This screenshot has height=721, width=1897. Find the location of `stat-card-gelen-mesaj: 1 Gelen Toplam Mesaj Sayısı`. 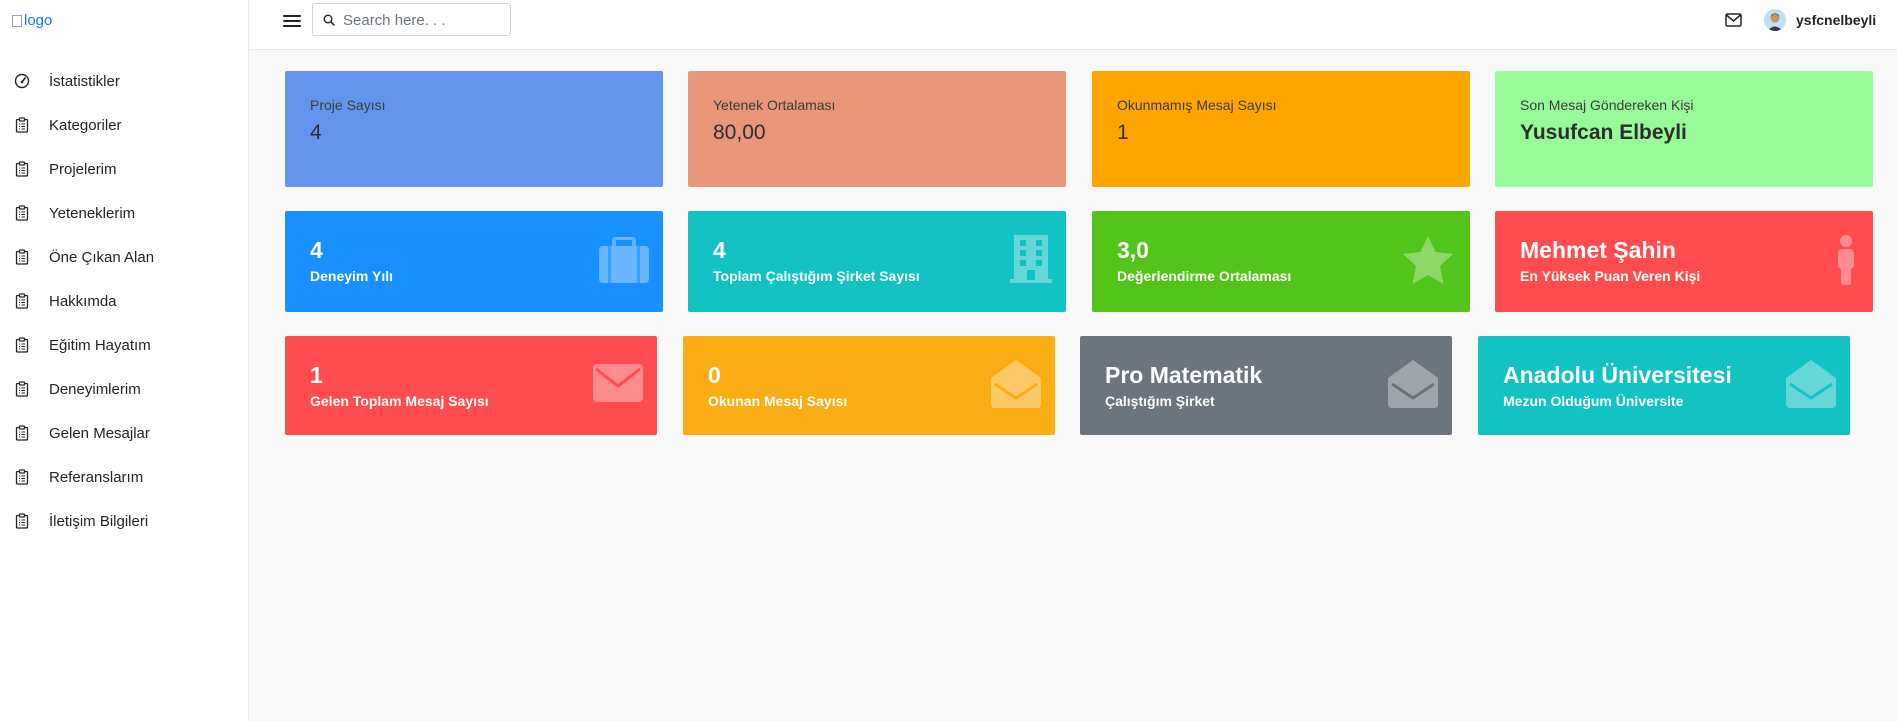

stat-card-gelen-mesaj: 1 Gelen Toplam Mesaj Sayısı is located at coordinates (471, 385).